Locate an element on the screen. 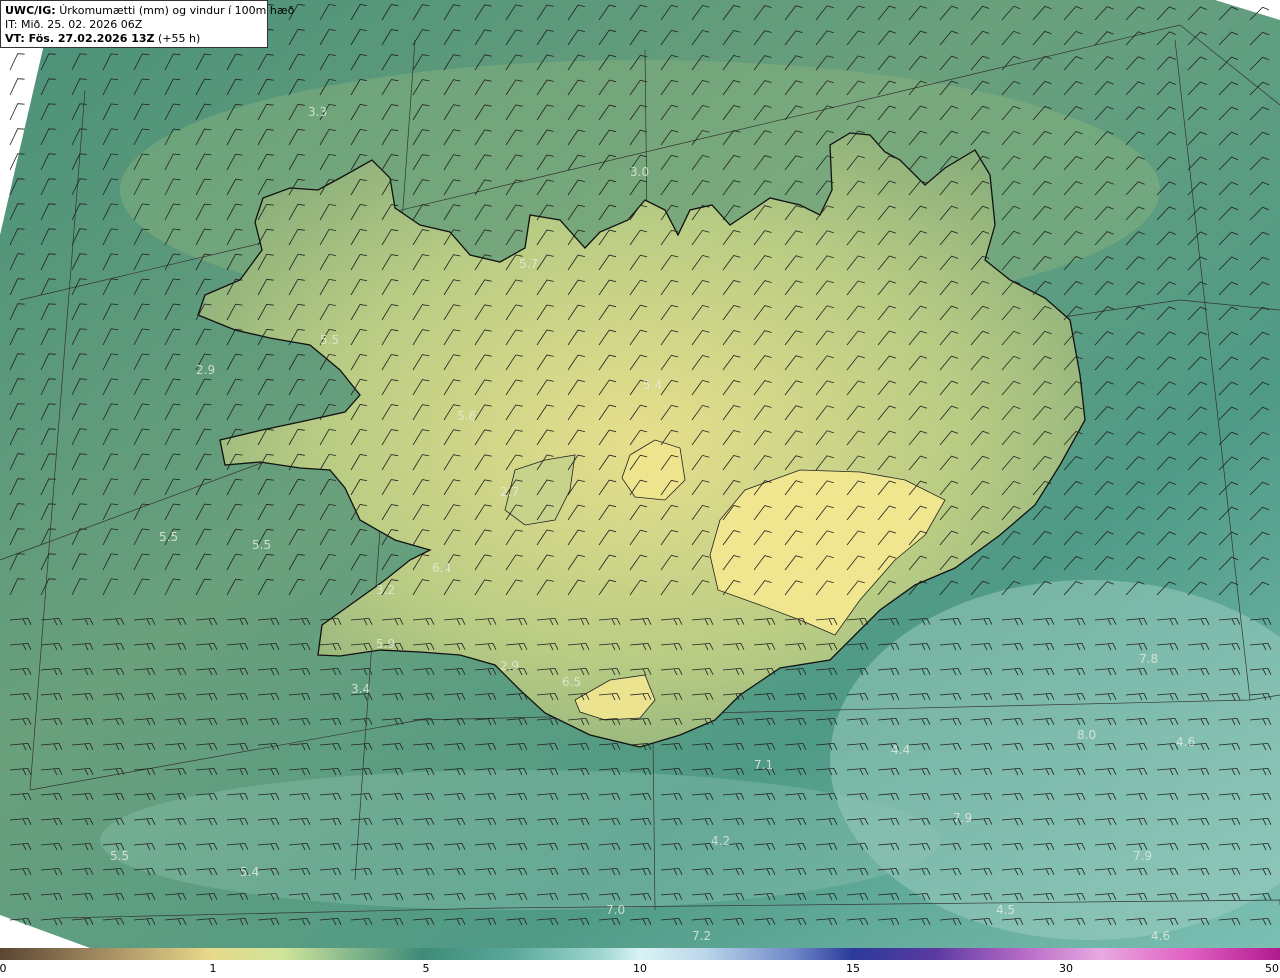 This screenshot has width=1280, height=978. colorbar-tick: 30 is located at coordinates (1066, 968).